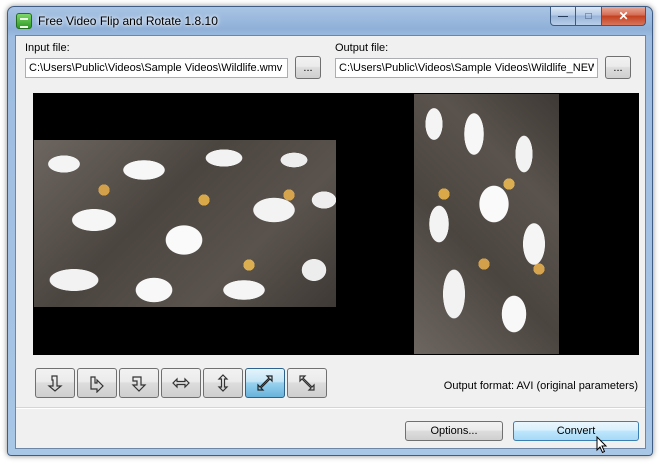 The height and width of the screenshot is (463, 660). What do you see at coordinates (330, 21) in the screenshot?
I see `title-bar: Free Video Flip and Rotate 1.8.10 — □ ✕` at bounding box center [330, 21].